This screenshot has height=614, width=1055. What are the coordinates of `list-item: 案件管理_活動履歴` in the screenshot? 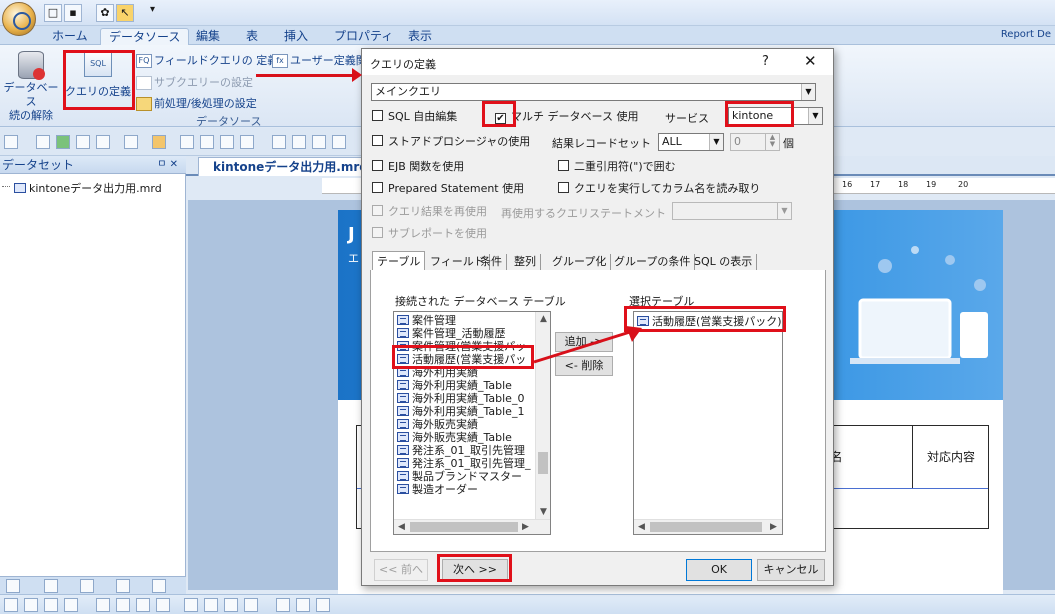 It's located at (451, 333).